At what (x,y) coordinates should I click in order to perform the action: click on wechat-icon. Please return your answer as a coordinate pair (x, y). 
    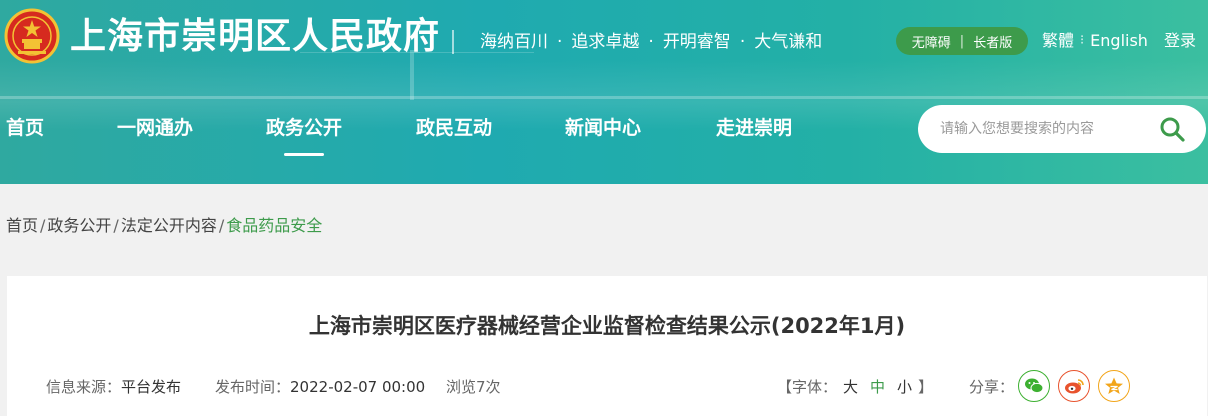
    Looking at the image, I should click on (1034, 386).